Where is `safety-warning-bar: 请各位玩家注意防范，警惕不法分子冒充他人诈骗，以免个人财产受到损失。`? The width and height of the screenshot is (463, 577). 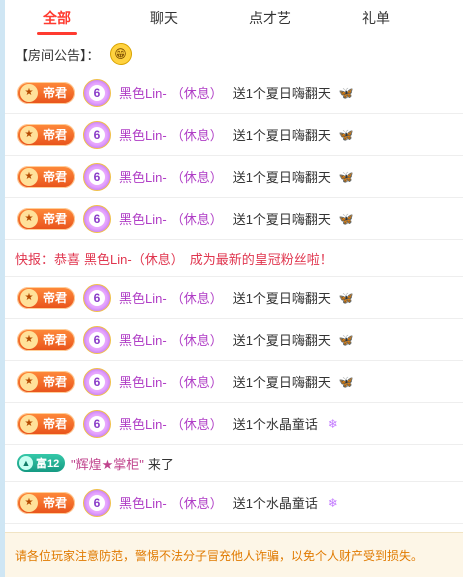 safety-warning-bar: 请各位玩家注意防范，警惕不法分子冒充他人诈骗，以免个人财产受到损失。 is located at coordinates (234, 554).